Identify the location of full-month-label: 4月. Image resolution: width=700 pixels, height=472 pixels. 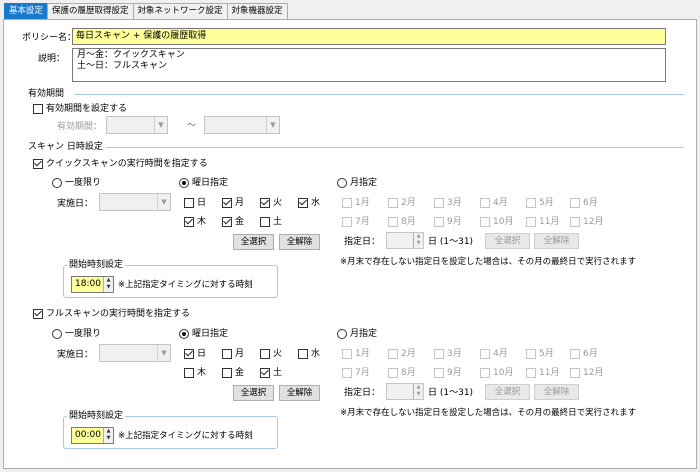
(500, 354).